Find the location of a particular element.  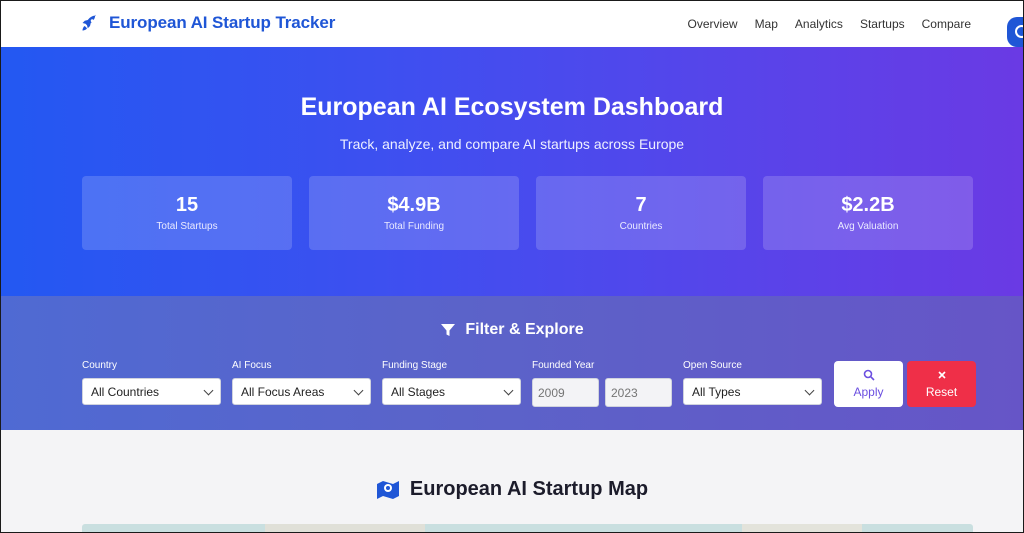

apply-button-label: Apply is located at coordinates (868, 392).